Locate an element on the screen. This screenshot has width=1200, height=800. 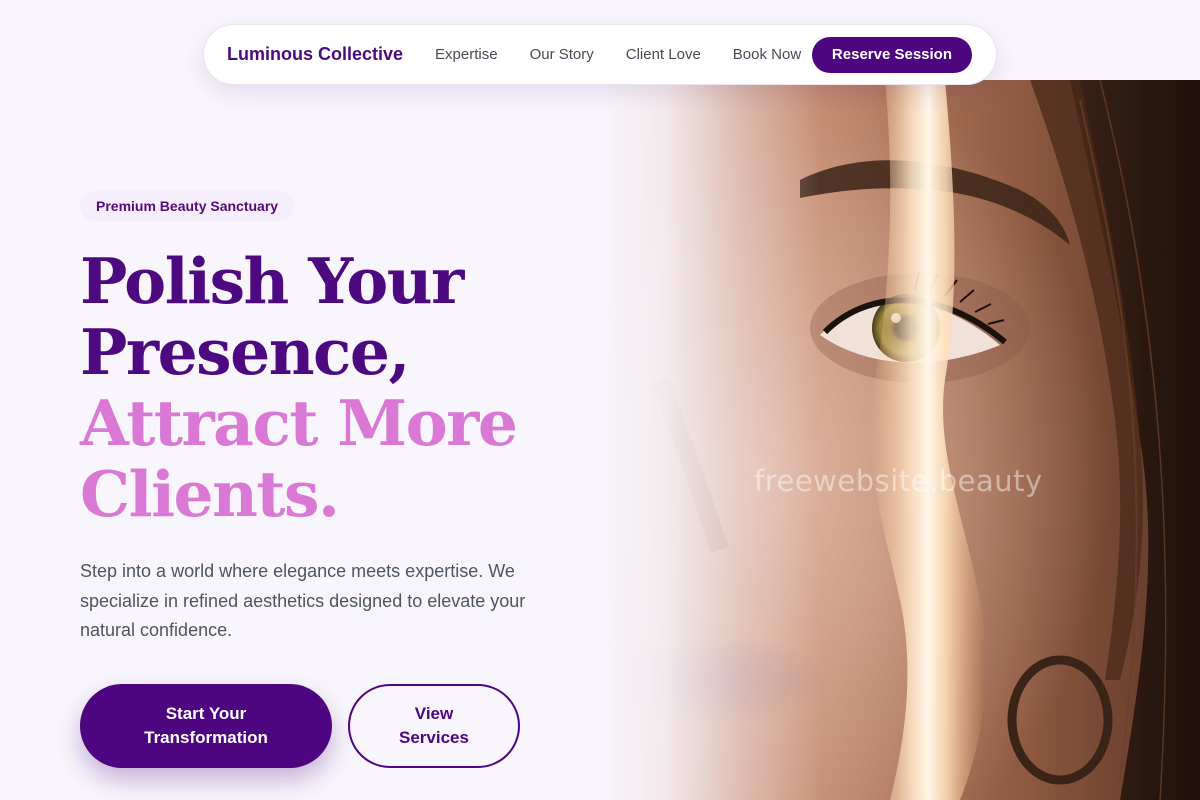
nav-link-our-story: Our Story is located at coordinates (562, 54).